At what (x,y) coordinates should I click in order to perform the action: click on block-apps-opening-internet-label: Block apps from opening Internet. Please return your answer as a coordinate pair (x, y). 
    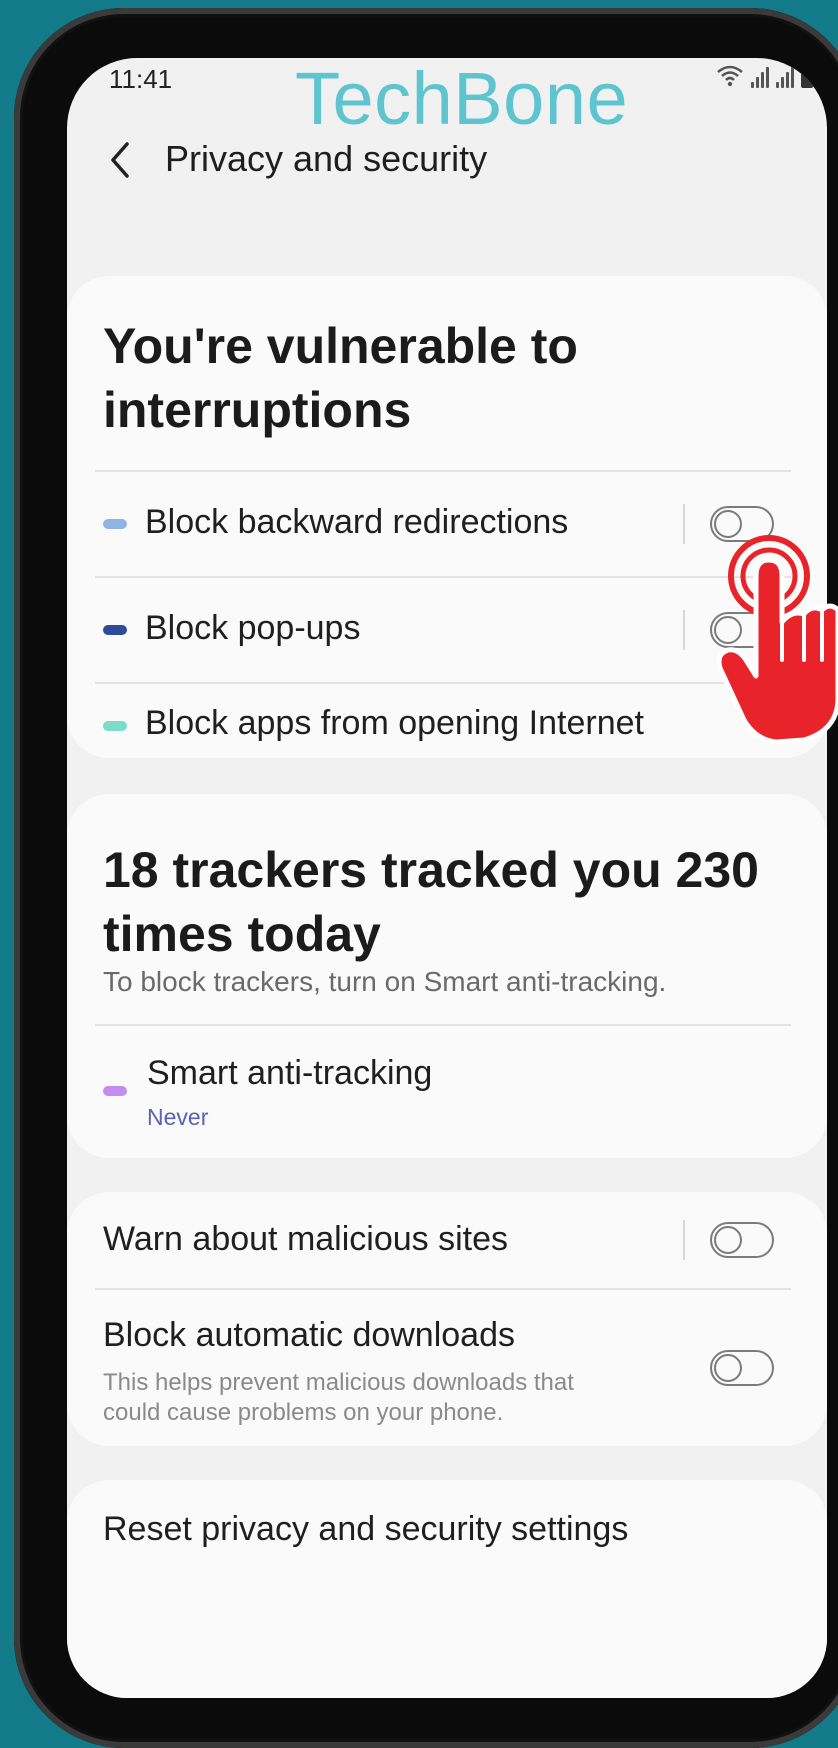
    Looking at the image, I should click on (394, 723).